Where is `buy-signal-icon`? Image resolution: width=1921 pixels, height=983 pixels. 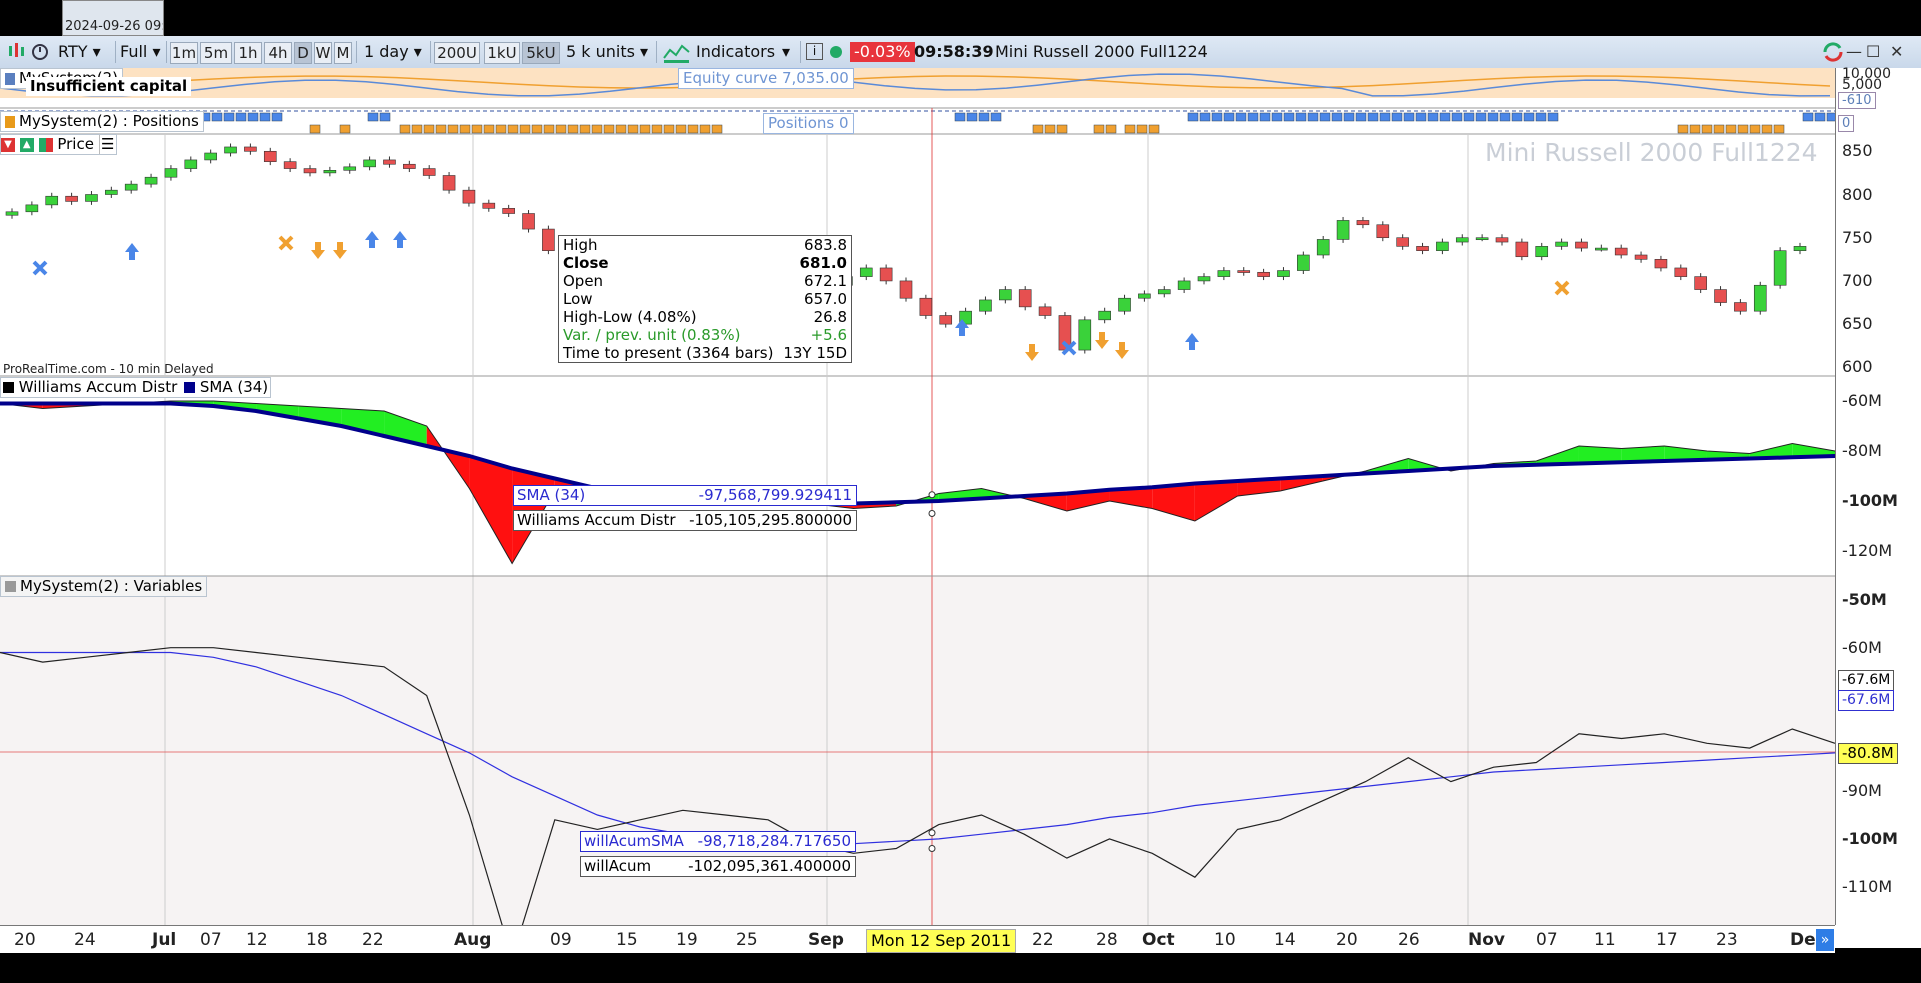
buy-signal-icon is located at coordinates (1192, 341).